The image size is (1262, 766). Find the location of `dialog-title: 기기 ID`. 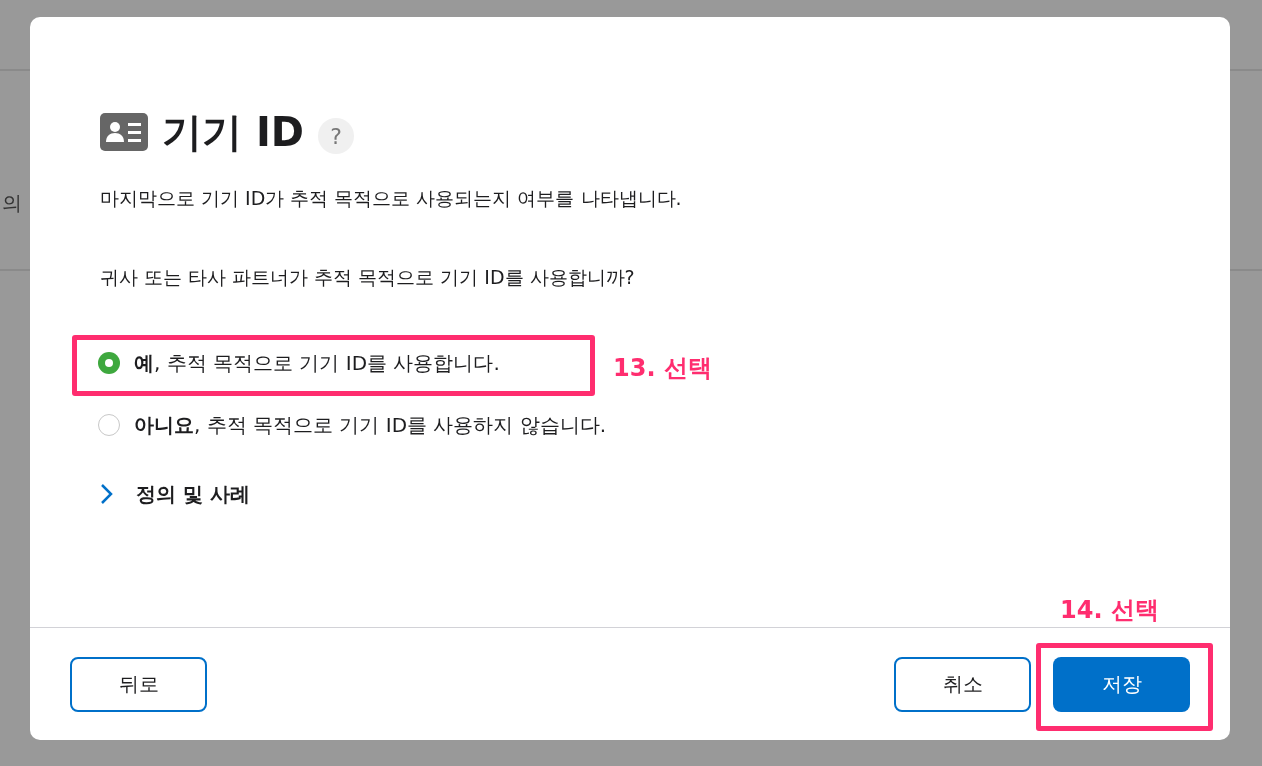

dialog-title: 기기 ID is located at coordinates (233, 132).